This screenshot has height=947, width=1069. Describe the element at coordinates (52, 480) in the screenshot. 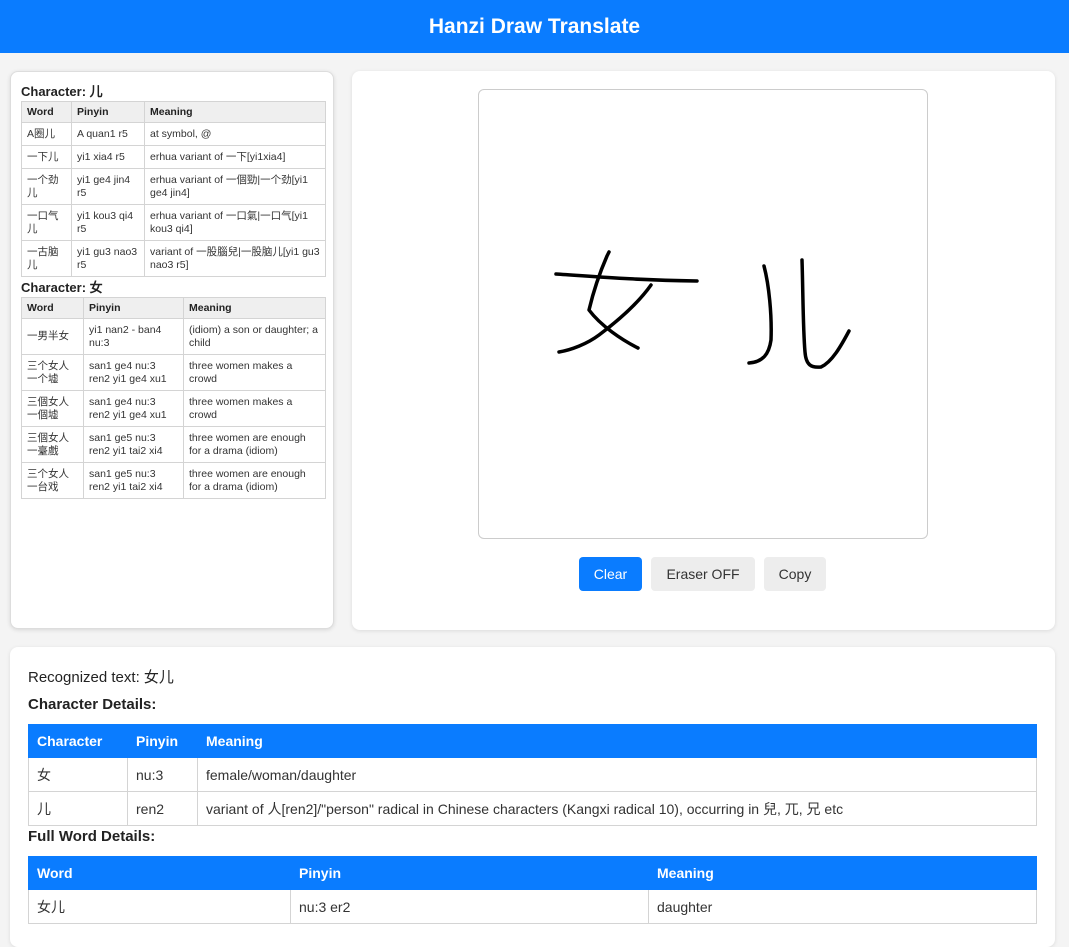

I see `word-cell: 三个女人一台戏` at that location.